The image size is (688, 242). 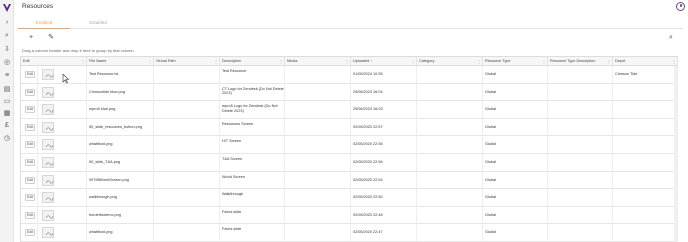 I want to click on chevron-right-icon: ›, so click(x=7, y=23).